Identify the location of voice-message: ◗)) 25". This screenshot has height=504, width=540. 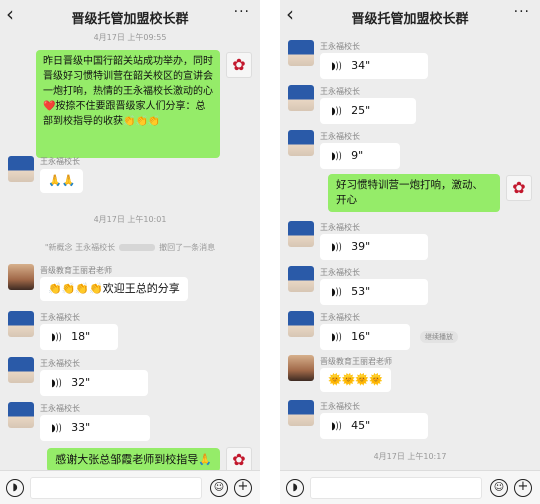
(368, 111).